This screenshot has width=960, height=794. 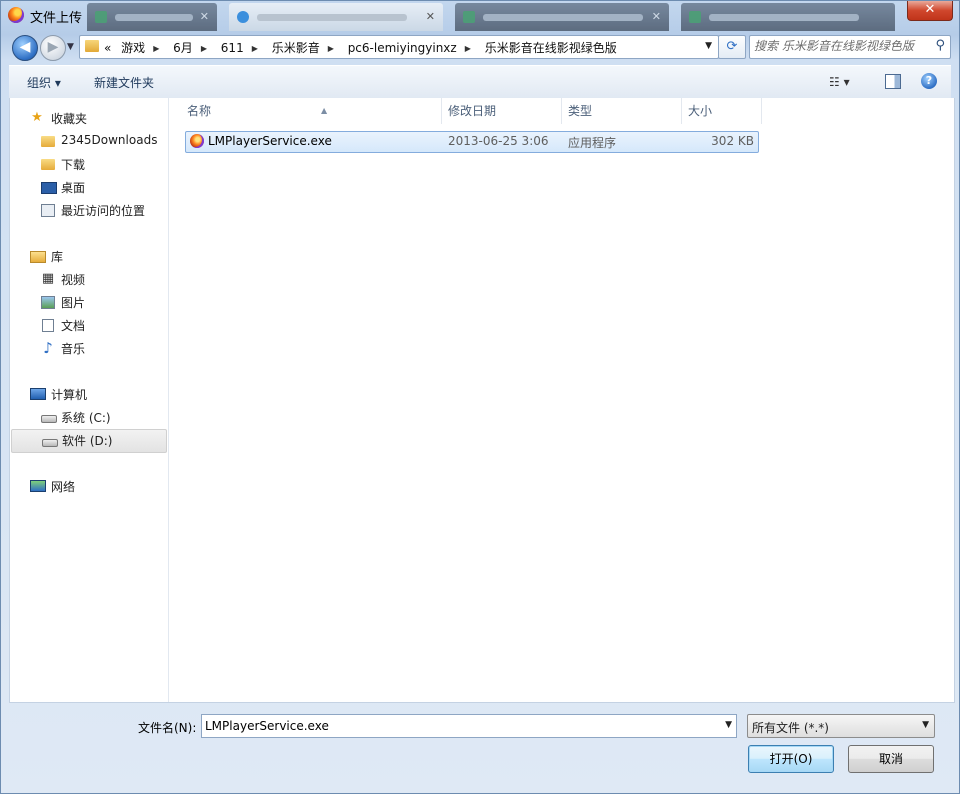 I want to click on sidebar-item-label: 文档, so click(x=73, y=326).